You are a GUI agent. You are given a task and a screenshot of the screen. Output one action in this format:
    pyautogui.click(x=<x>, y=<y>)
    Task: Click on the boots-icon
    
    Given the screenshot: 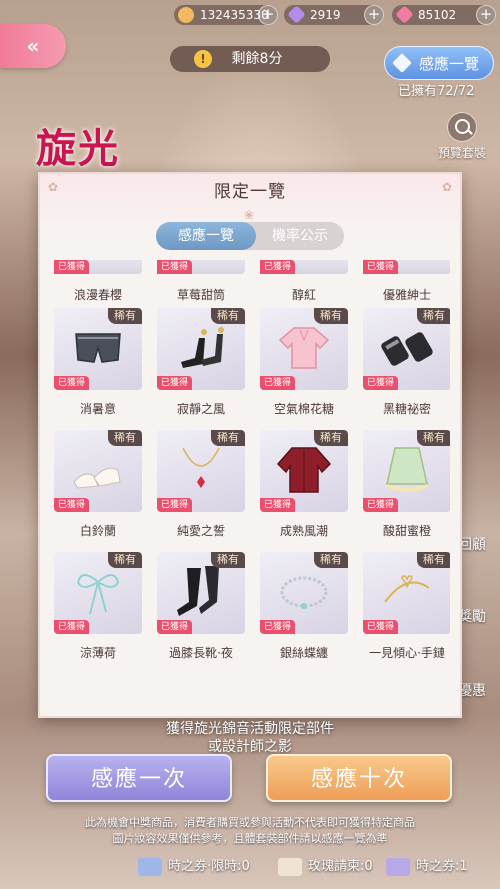 What is the action you would take?
    pyautogui.click(x=202, y=347)
    